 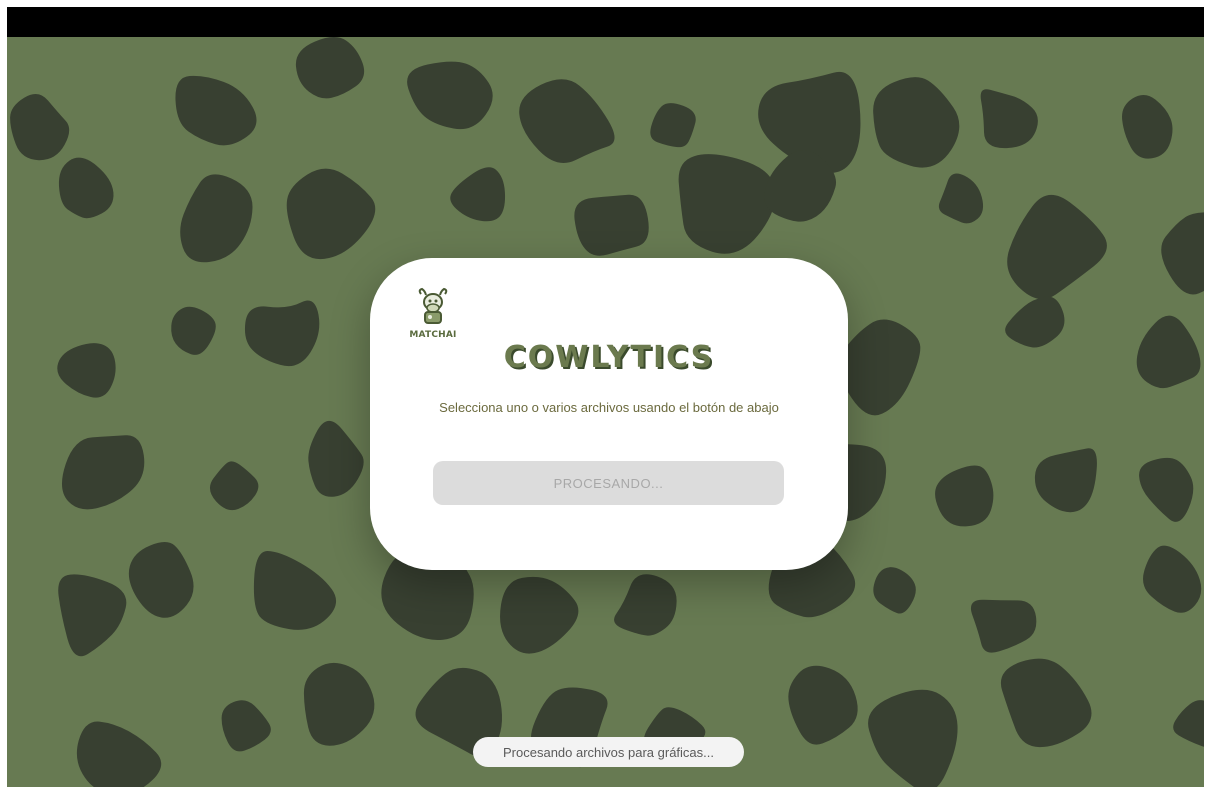 I want to click on cow-icon, so click(x=433, y=305).